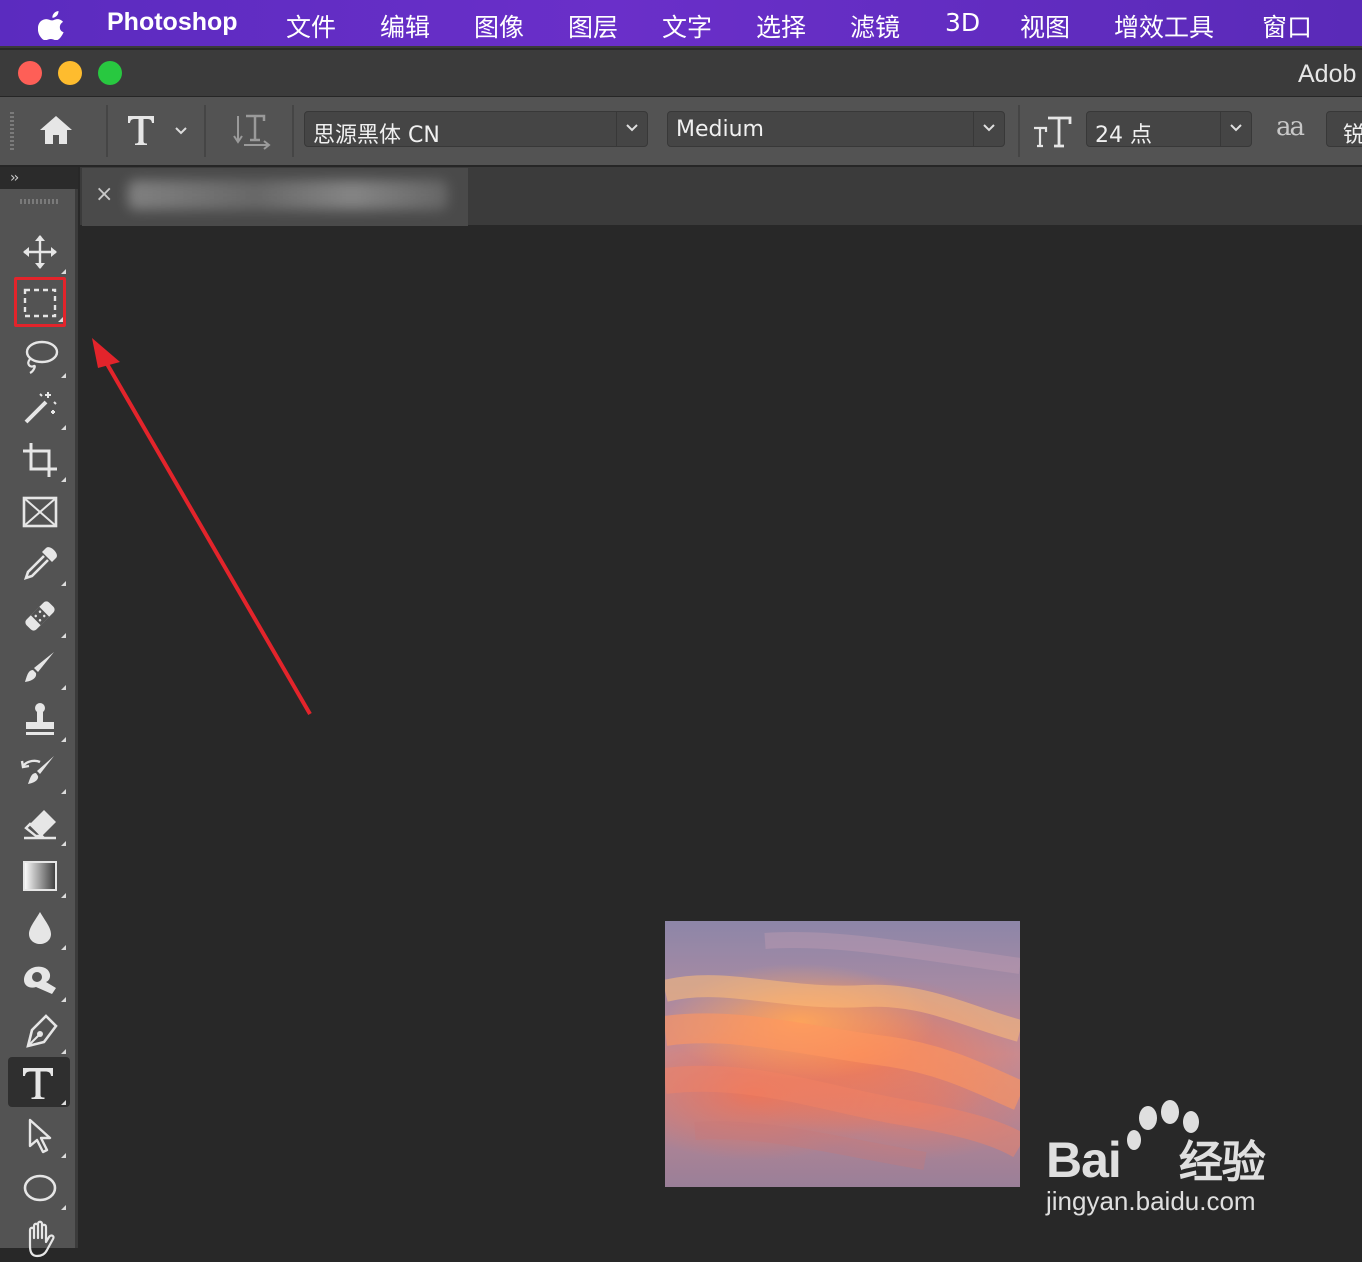  I want to click on watermark-url: jingyan.baidu.com, so click(1151, 1201).